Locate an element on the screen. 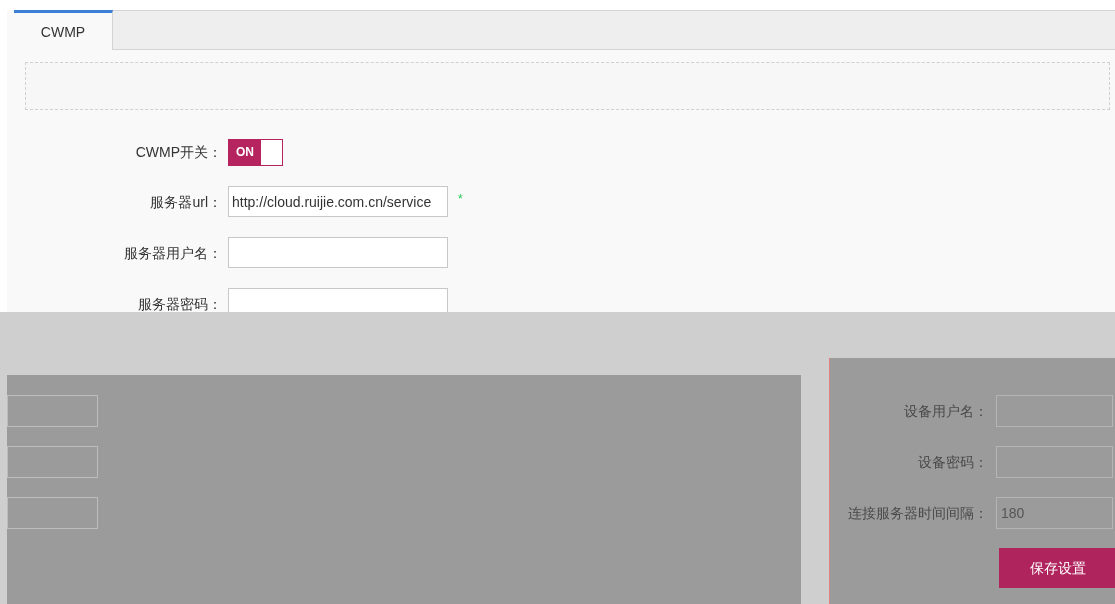  field-label: 设备密码： is located at coordinates (952, 462).